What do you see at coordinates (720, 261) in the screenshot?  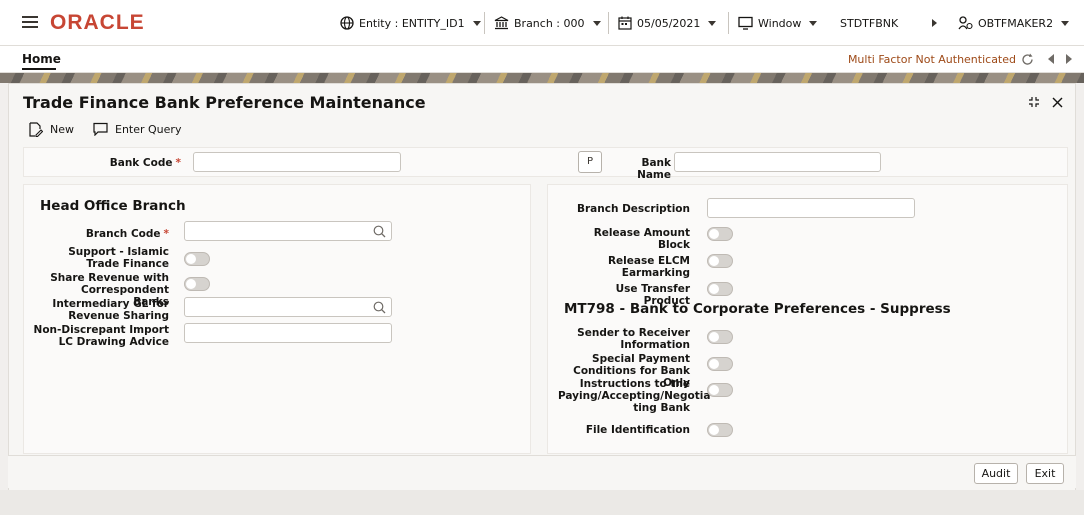 I see `release-elcm-toggle` at bounding box center [720, 261].